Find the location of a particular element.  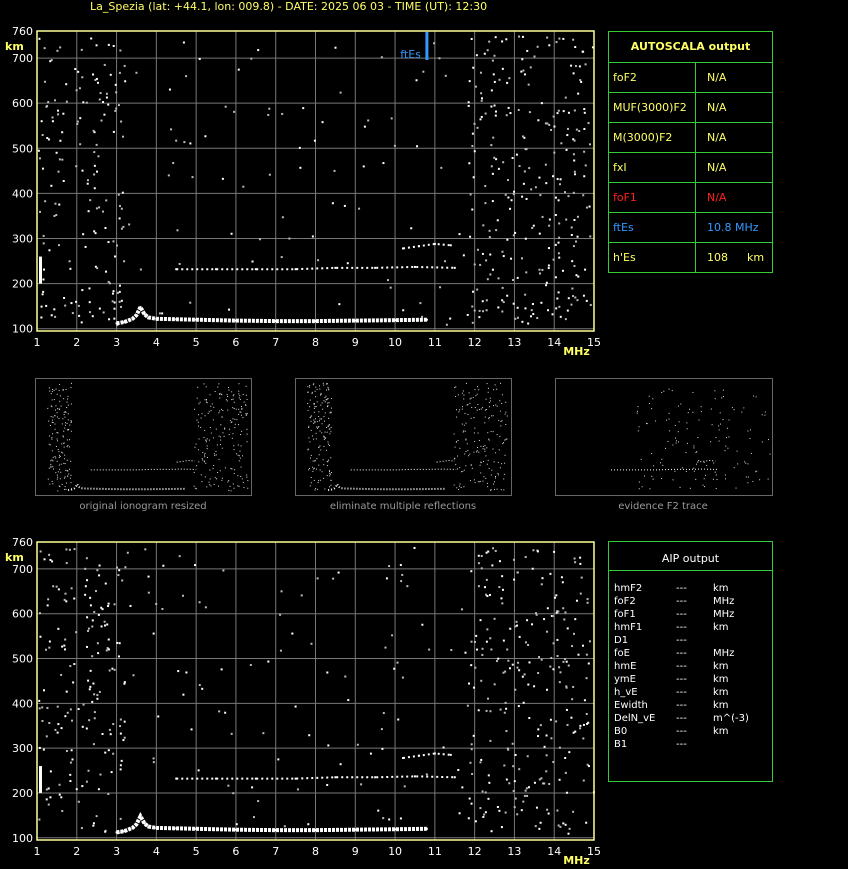

y-tick-label: 200 is located at coordinates (22, 284).